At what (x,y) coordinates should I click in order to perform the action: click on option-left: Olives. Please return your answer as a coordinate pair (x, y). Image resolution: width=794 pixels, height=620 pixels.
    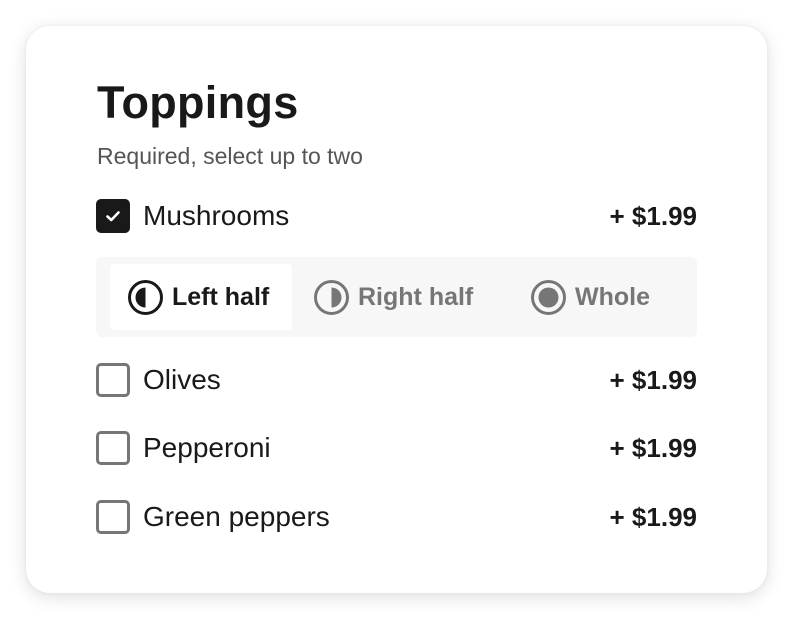
    Looking at the image, I should click on (158, 380).